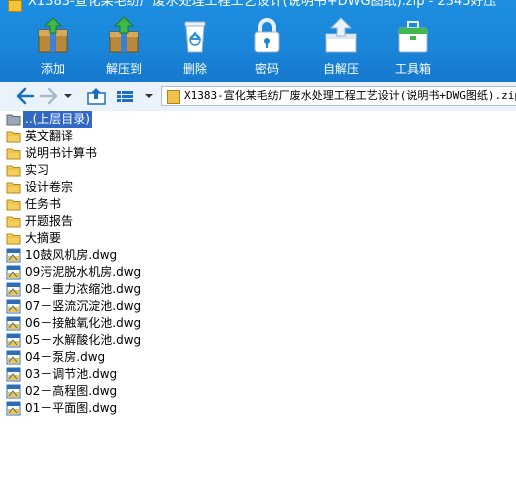  Describe the element at coordinates (124, 34) in the screenshot. I see `extract-to-icon` at that location.